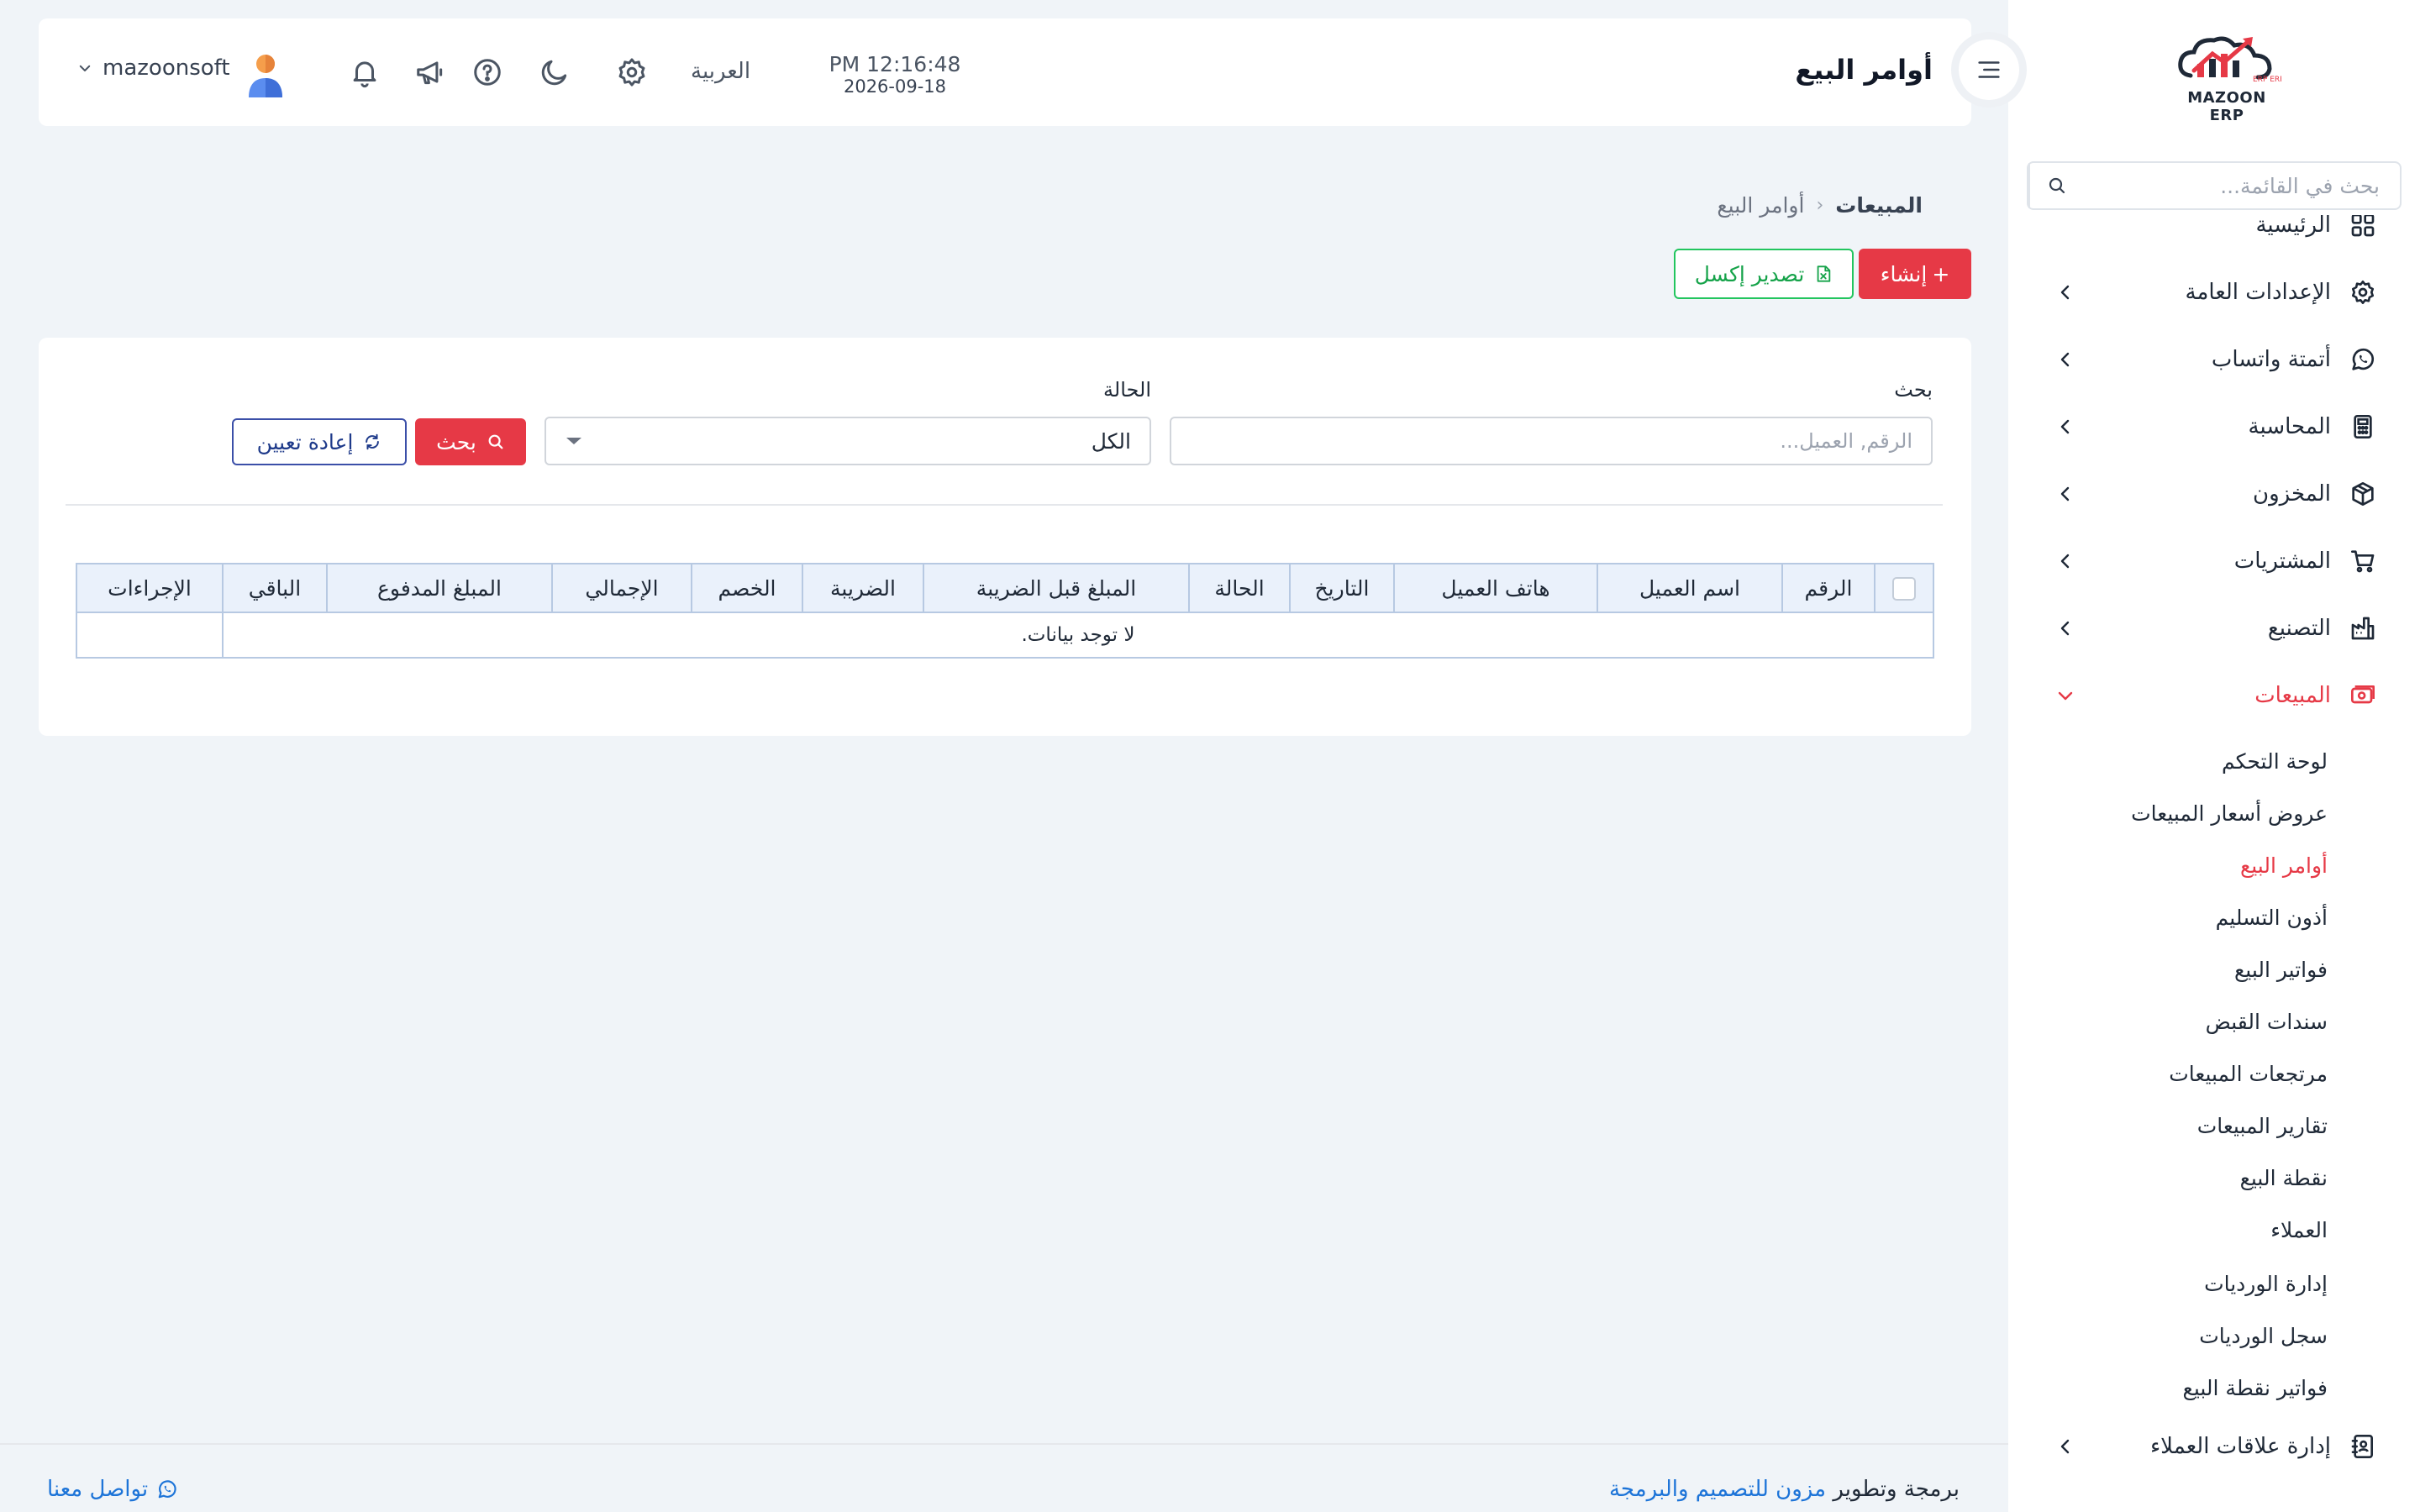 The height and width of the screenshot is (1512, 2420). Describe the element at coordinates (2363, 1446) in the screenshot. I see `contacts-icon` at that location.